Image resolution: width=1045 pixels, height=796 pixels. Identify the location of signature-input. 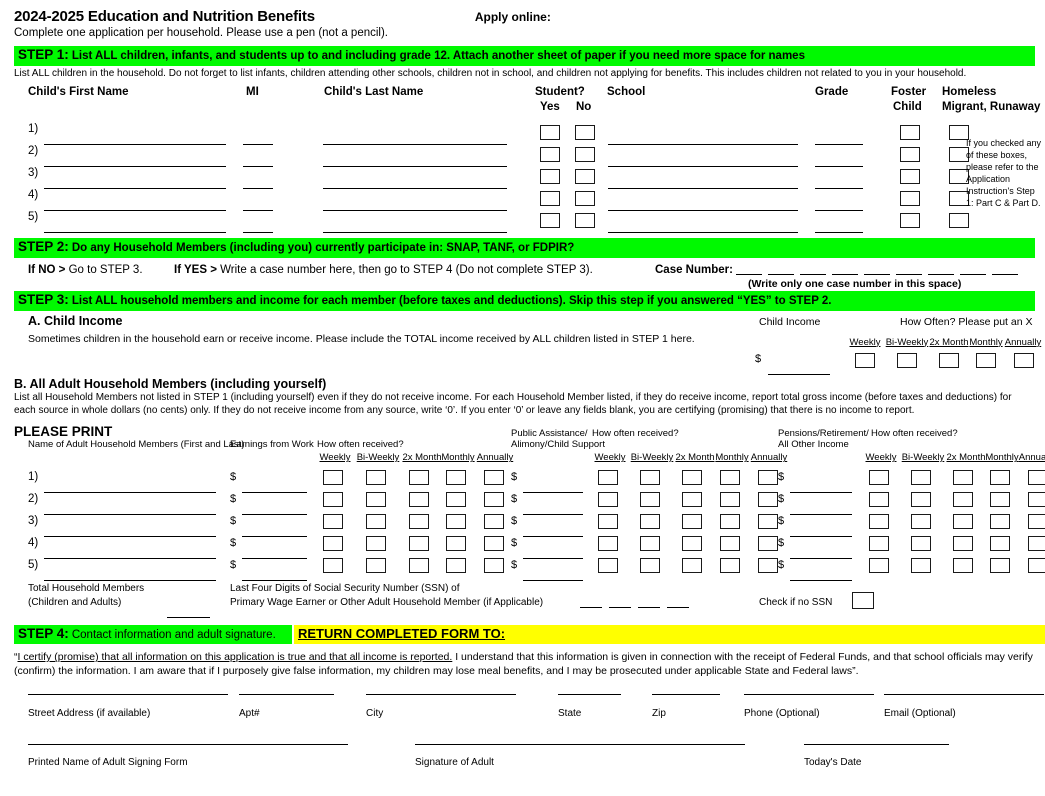
(580, 744).